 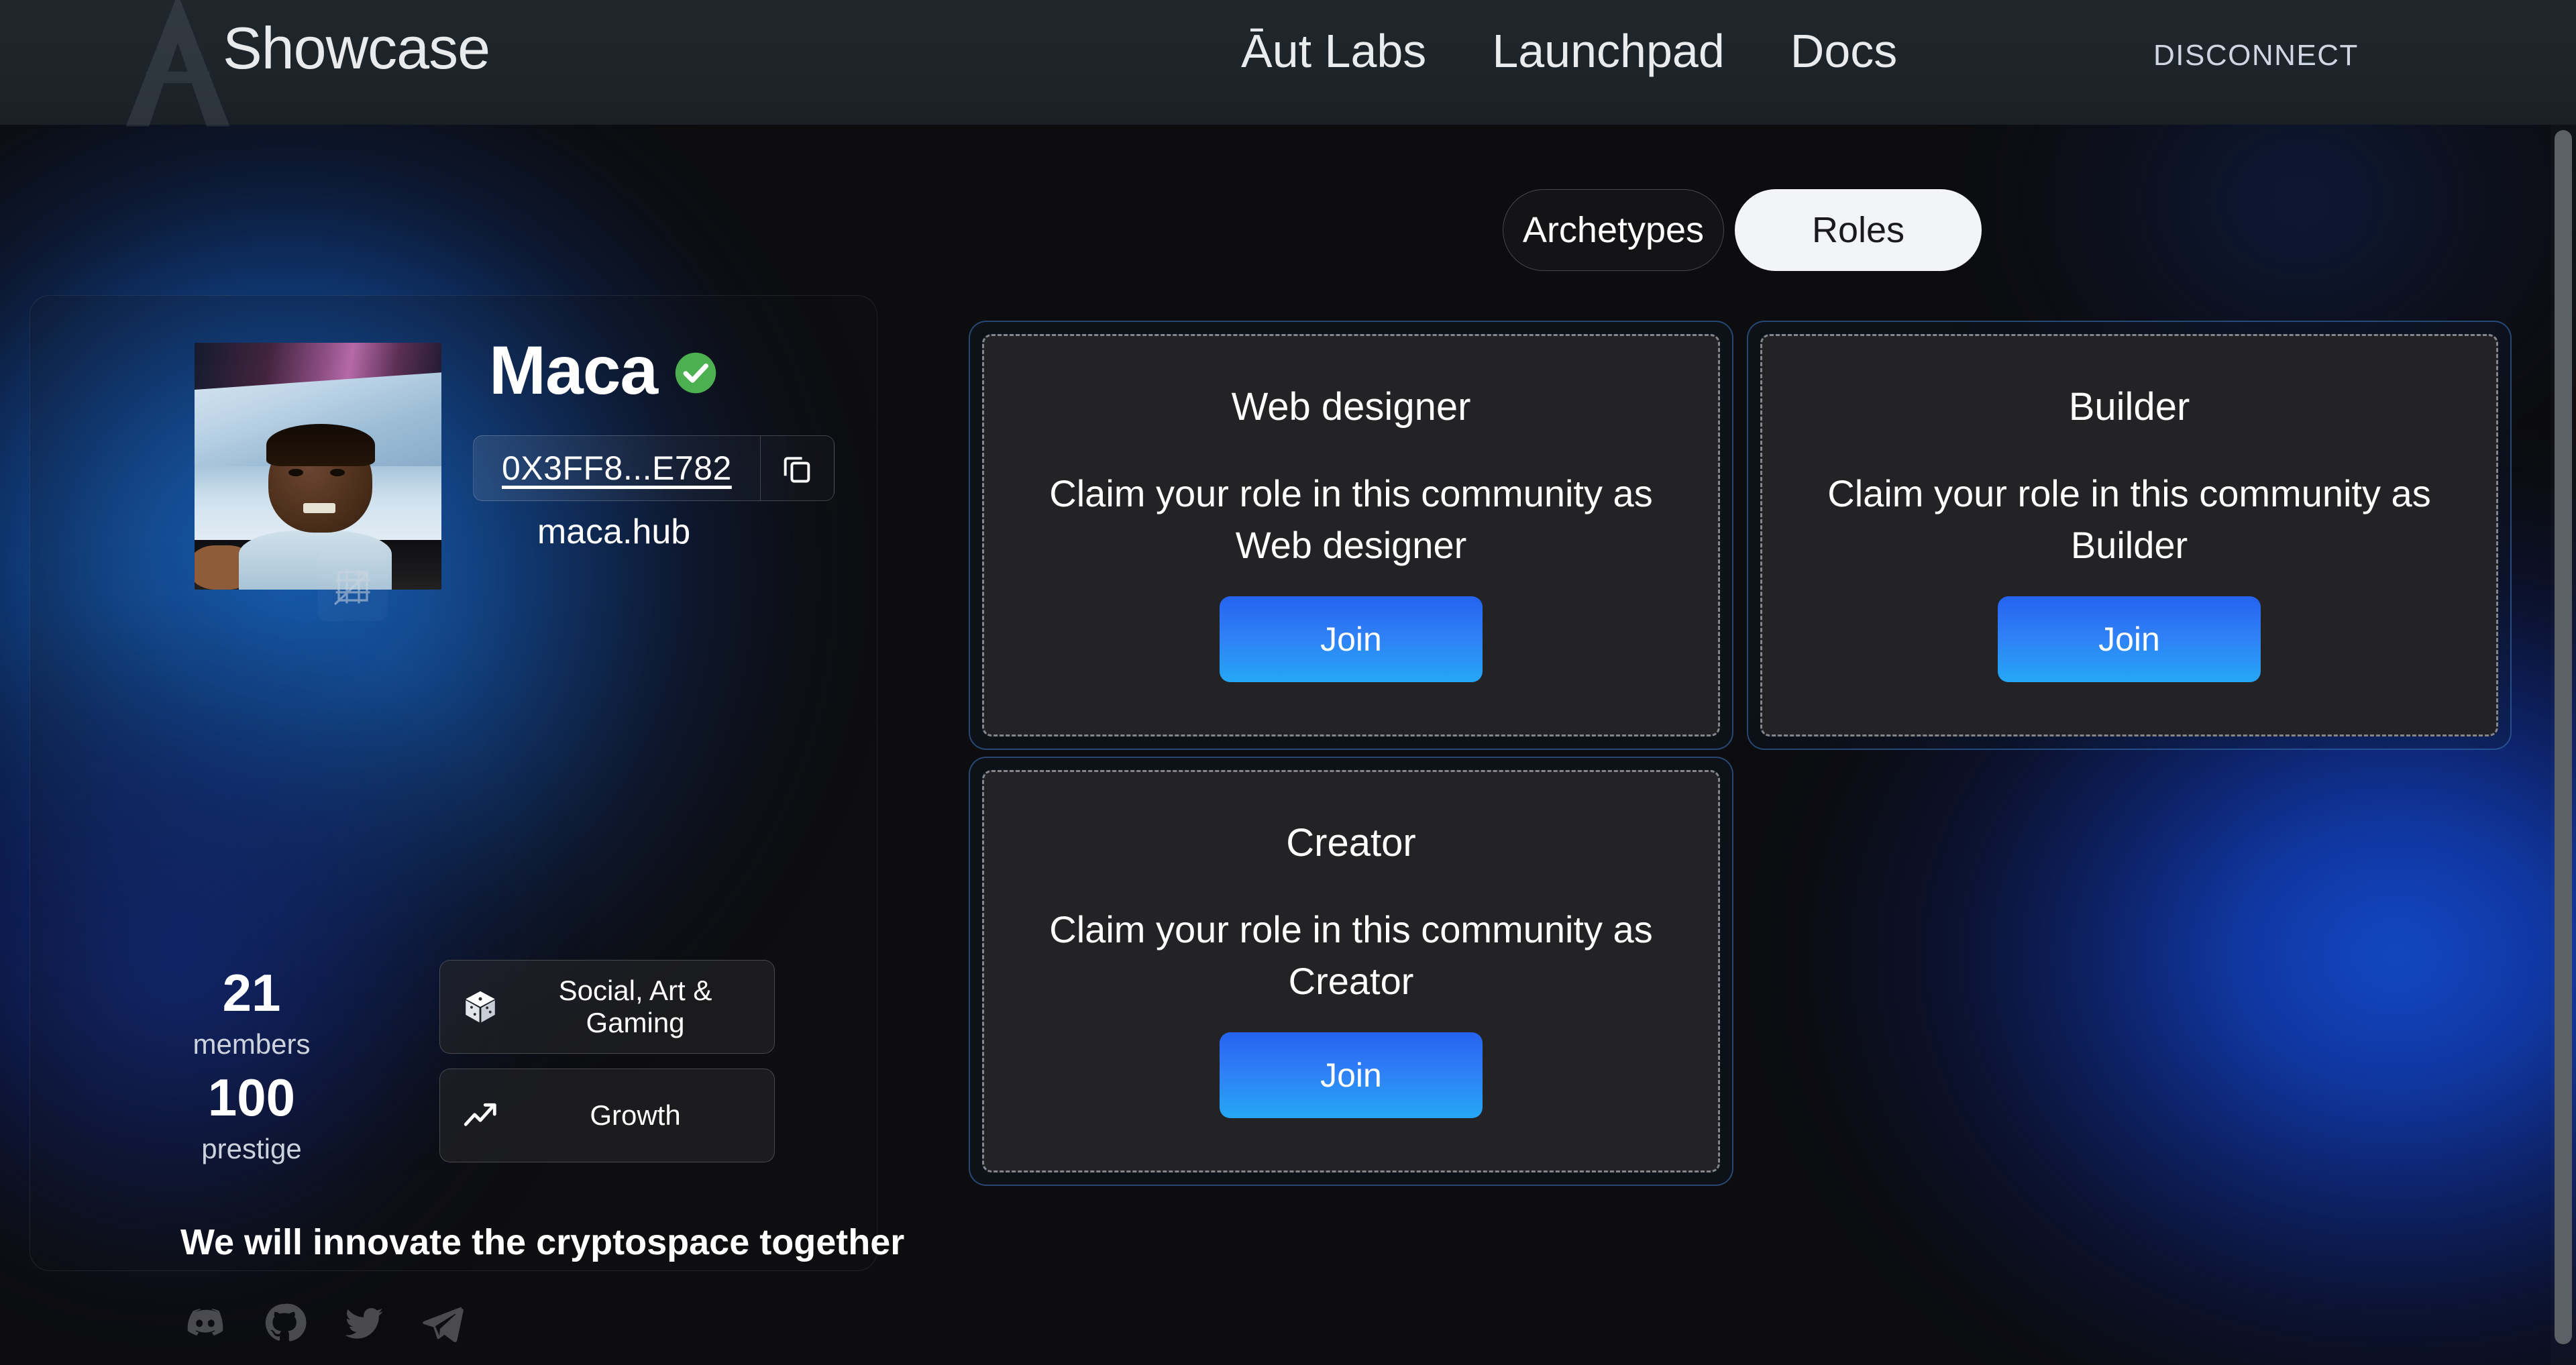 I want to click on tag-chip-category: Social, Art & Gaming, so click(x=607, y=1007).